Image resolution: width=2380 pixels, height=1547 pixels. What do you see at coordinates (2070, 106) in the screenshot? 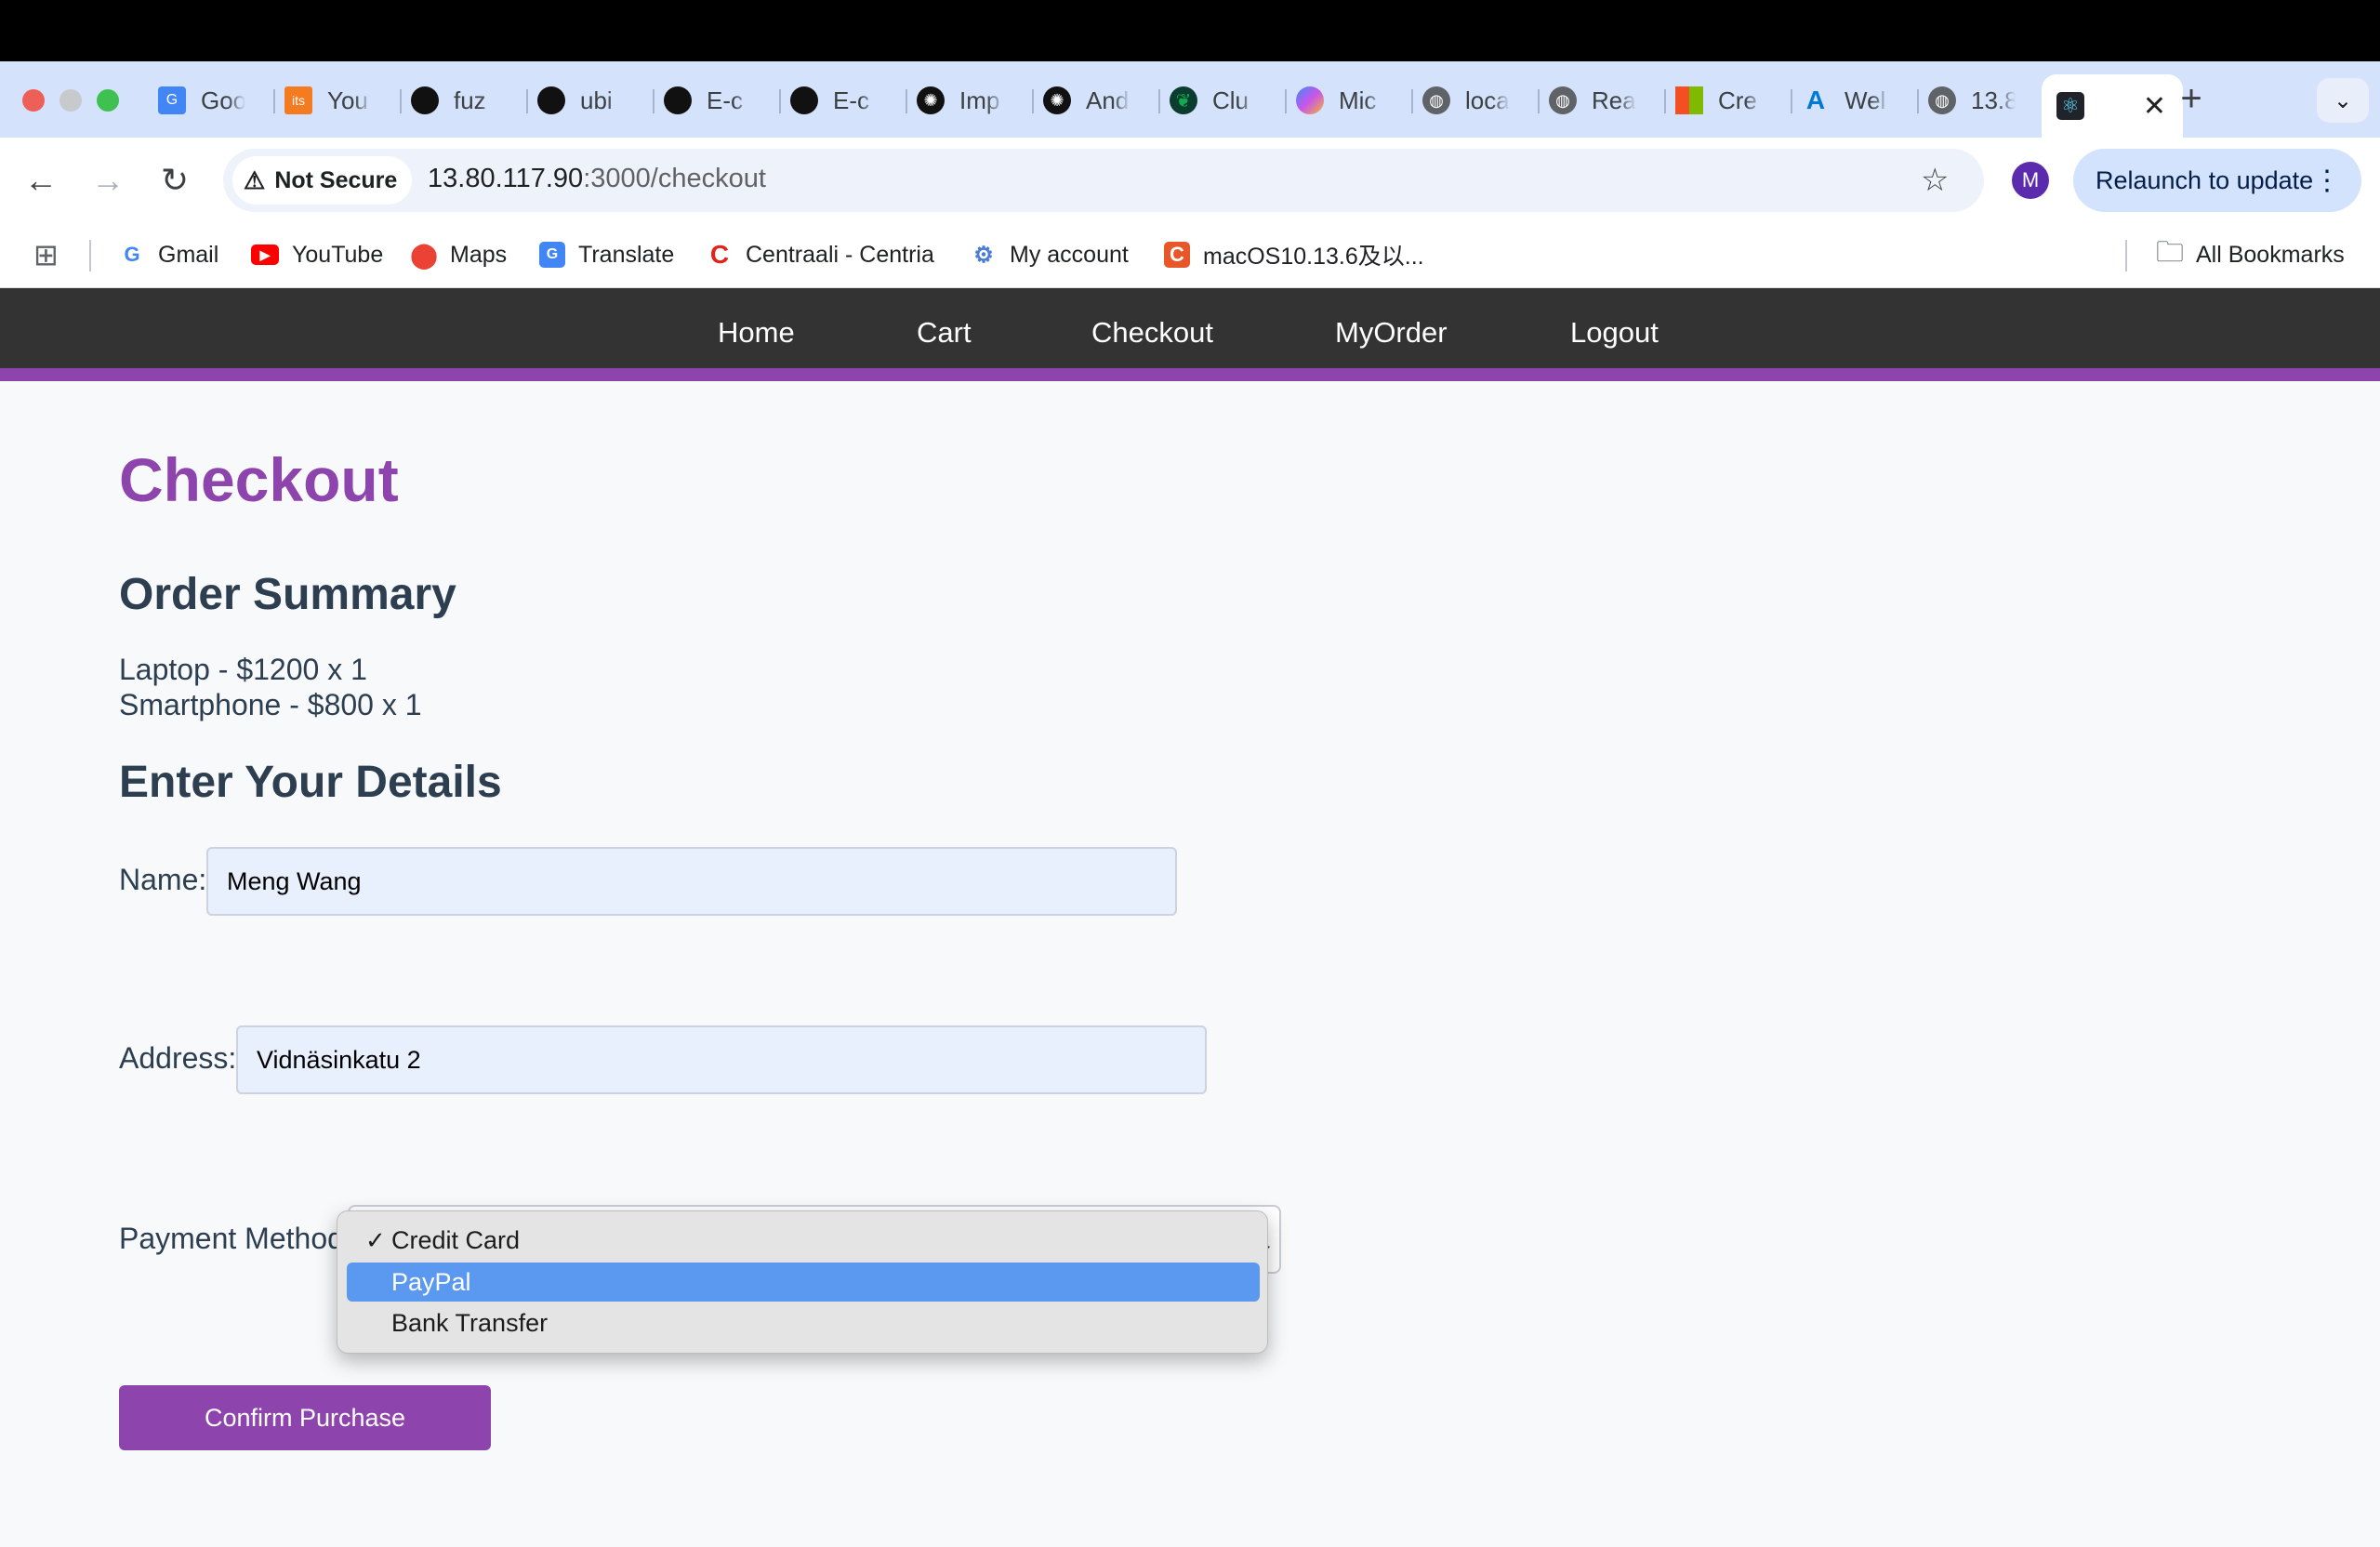
I see `react-icon: ⚛` at bounding box center [2070, 106].